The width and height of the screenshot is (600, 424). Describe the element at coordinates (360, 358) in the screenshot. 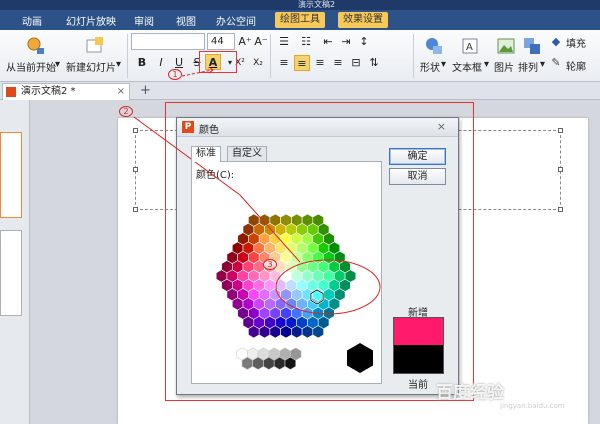

I see `black-swatch-hex` at that location.